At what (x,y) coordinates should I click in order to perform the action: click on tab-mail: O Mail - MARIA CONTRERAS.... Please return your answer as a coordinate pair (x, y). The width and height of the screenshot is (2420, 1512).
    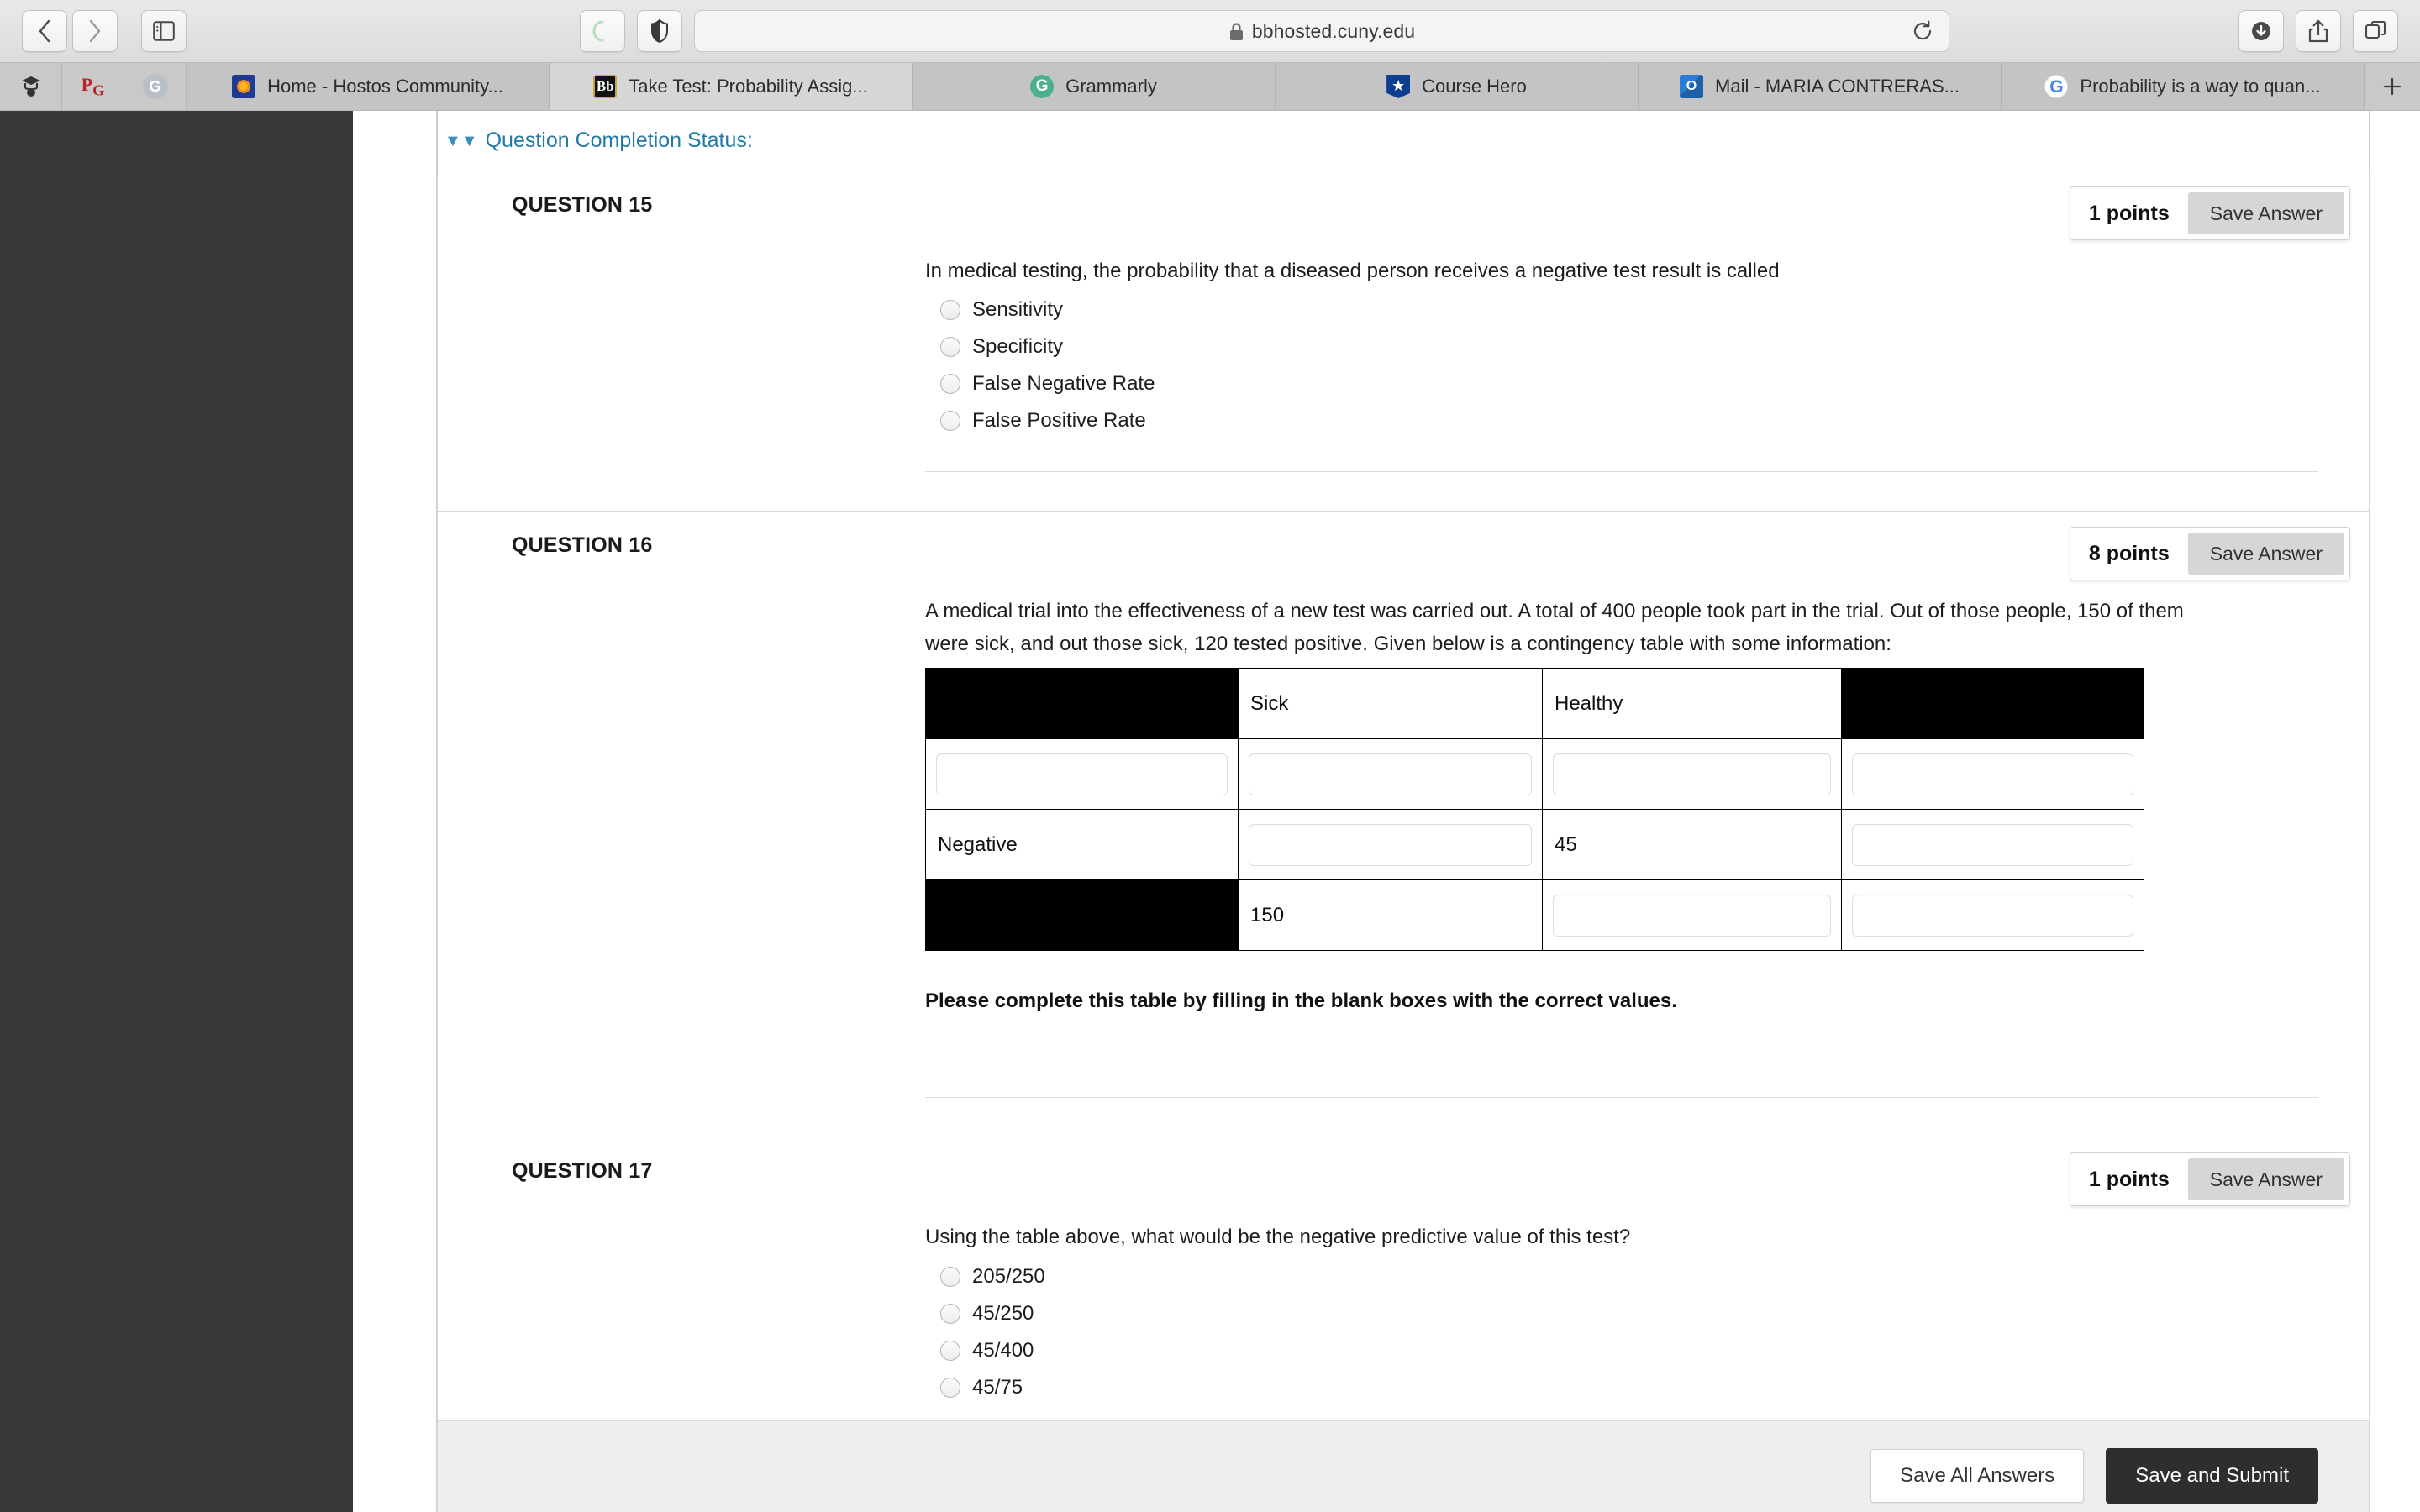
    Looking at the image, I should click on (1820, 86).